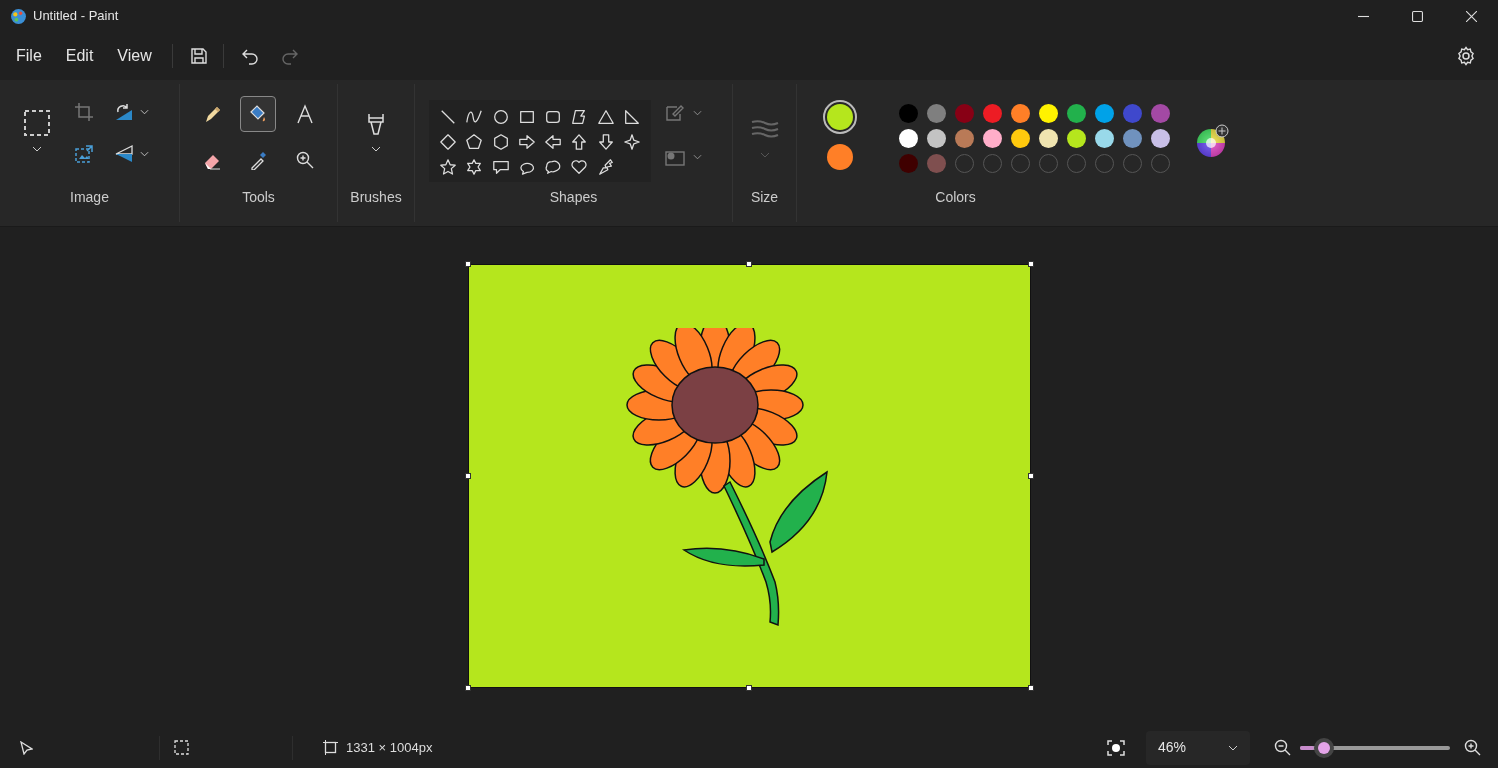 The height and width of the screenshot is (768, 1498). What do you see at coordinates (764, 129) in the screenshot?
I see `line-size-icon` at bounding box center [764, 129].